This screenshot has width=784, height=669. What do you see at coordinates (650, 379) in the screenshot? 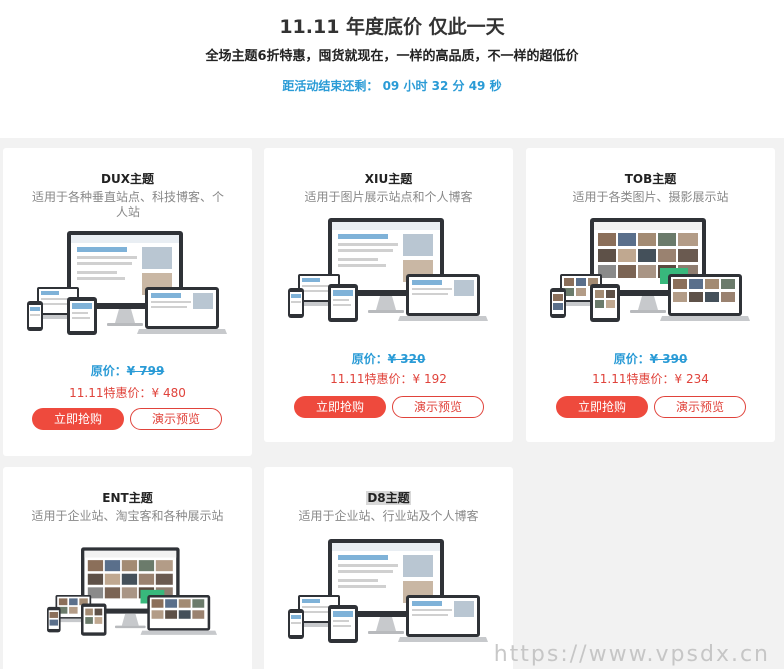
I see `sale-price: 11.11特惠价：¥ 234` at bounding box center [650, 379].